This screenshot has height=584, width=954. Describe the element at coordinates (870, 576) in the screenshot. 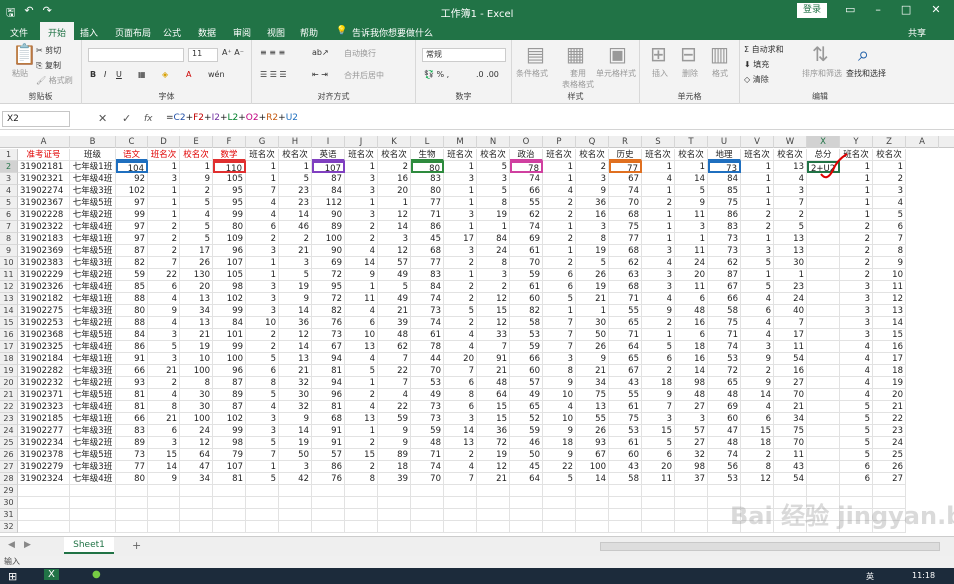

I see `input-language: 英` at that location.